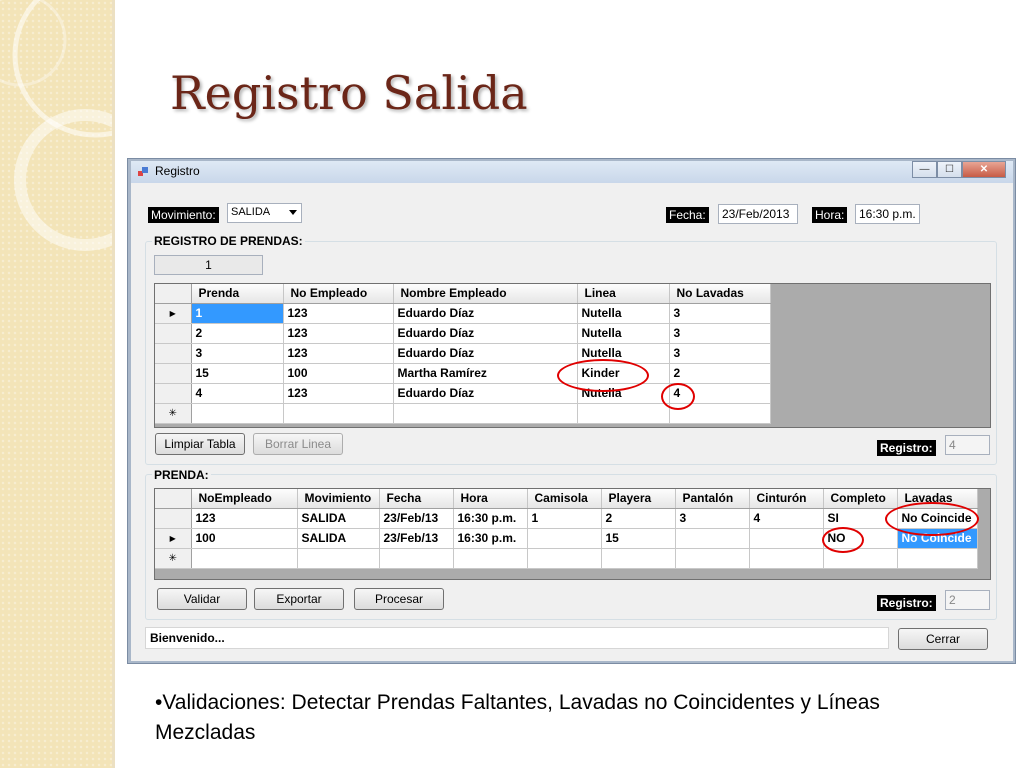 The image size is (1024, 768). Describe the element at coordinates (984, 169) in the screenshot. I see `close-button: ✕` at that location.